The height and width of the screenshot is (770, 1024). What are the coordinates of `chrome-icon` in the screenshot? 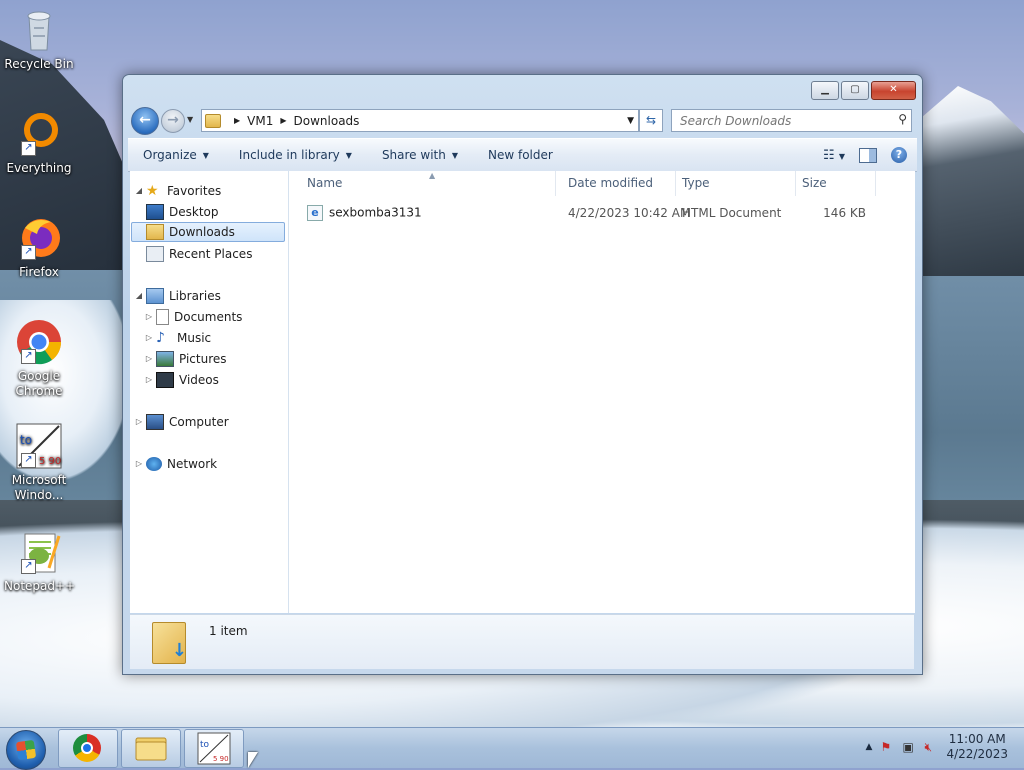 It's located at (87, 748).